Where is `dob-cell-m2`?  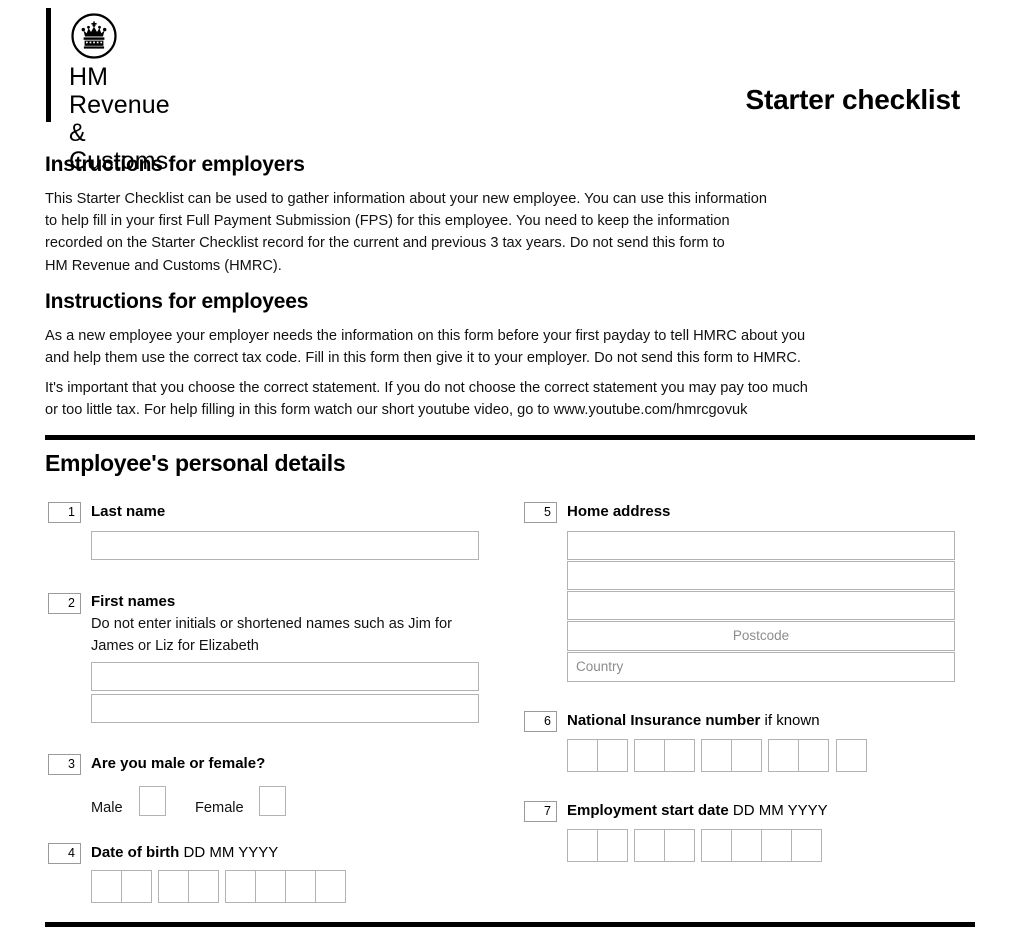 dob-cell-m2 is located at coordinates (203, 886).